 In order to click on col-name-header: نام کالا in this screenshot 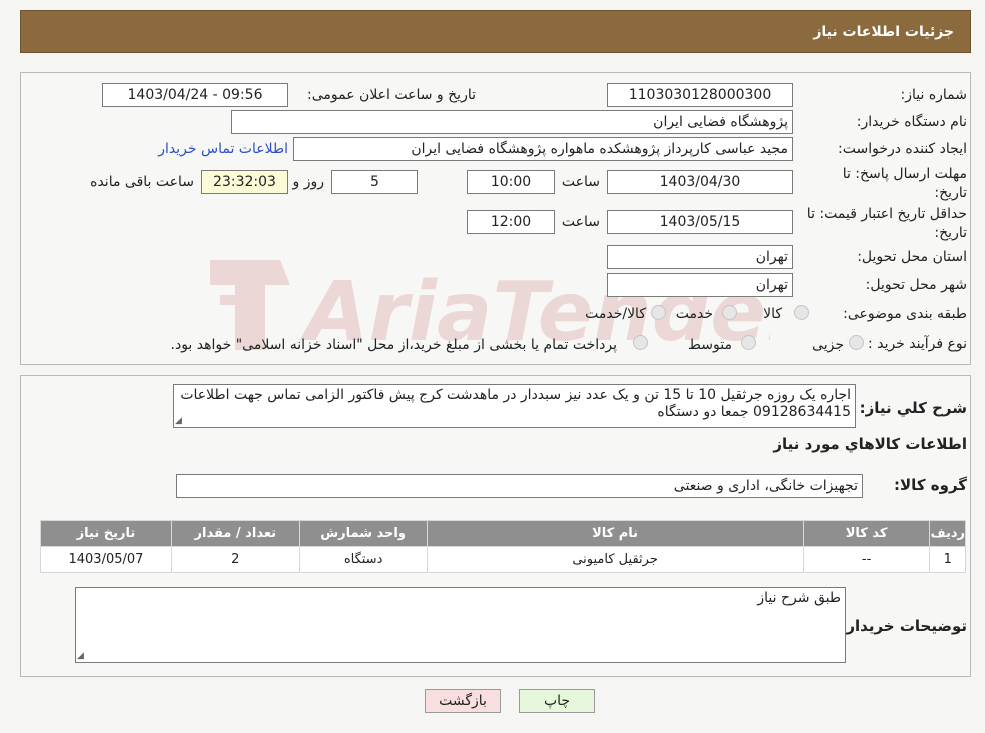, I will do `click(615, 533)`.